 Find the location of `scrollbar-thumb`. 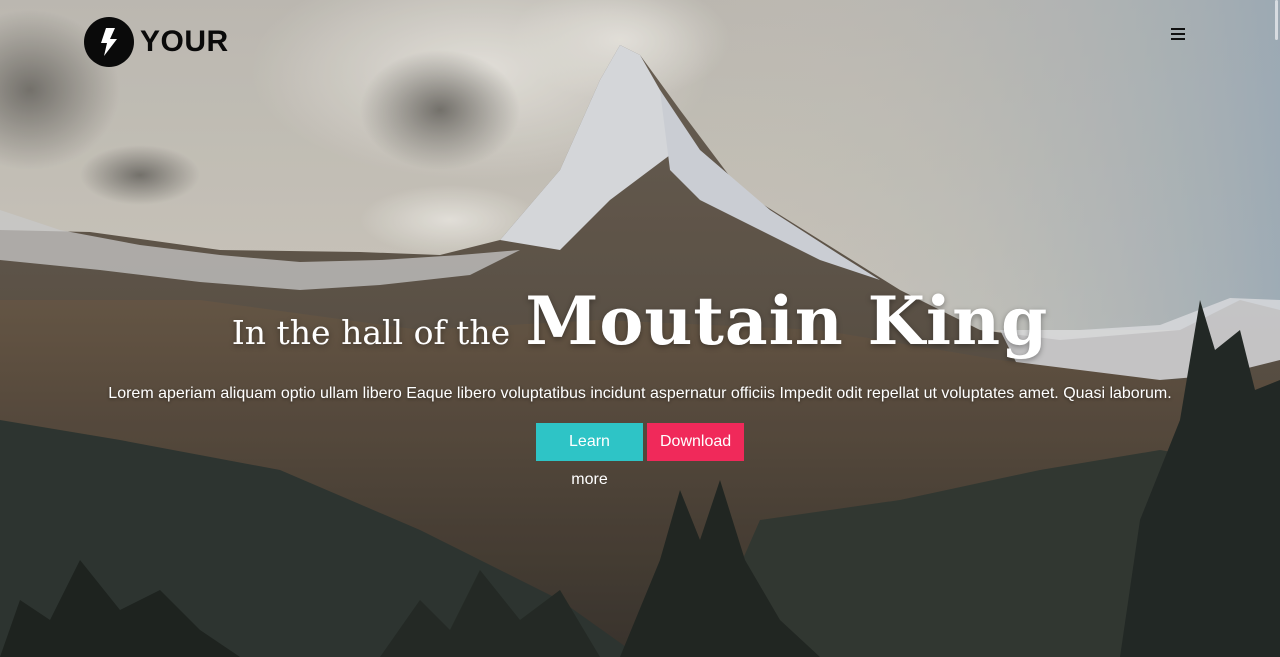

scrollbar-thumb is located at coordinates (1276, 20).